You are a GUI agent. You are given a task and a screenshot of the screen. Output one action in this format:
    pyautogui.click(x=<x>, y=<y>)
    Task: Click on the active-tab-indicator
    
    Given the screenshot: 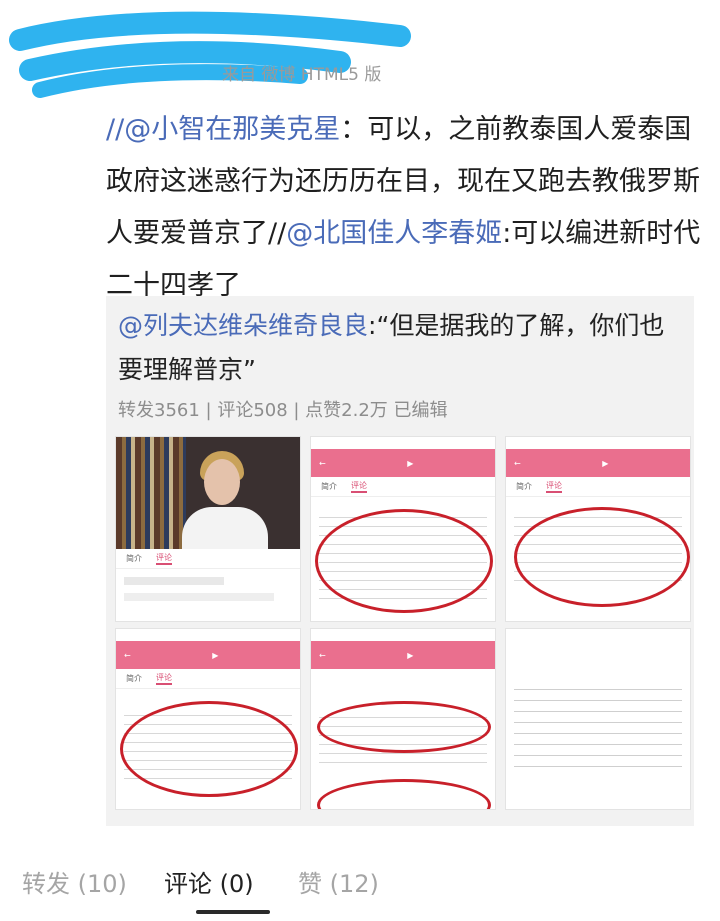 What is the action you would take?
    pyautogui.click(x=233, y=912)
    